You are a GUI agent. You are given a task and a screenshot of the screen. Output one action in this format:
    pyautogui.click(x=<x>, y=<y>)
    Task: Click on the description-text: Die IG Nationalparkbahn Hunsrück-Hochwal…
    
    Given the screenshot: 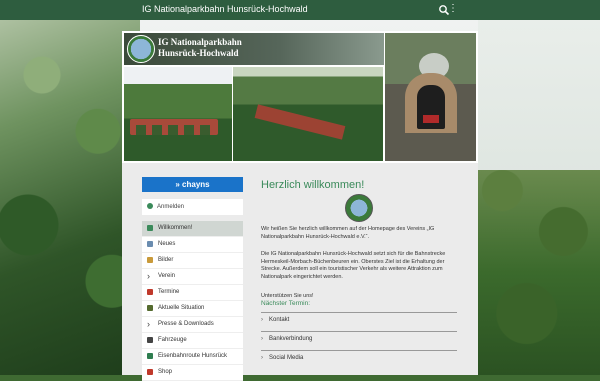 What is the action you would take?
    pyautogui.click(x=353, y=265)
    